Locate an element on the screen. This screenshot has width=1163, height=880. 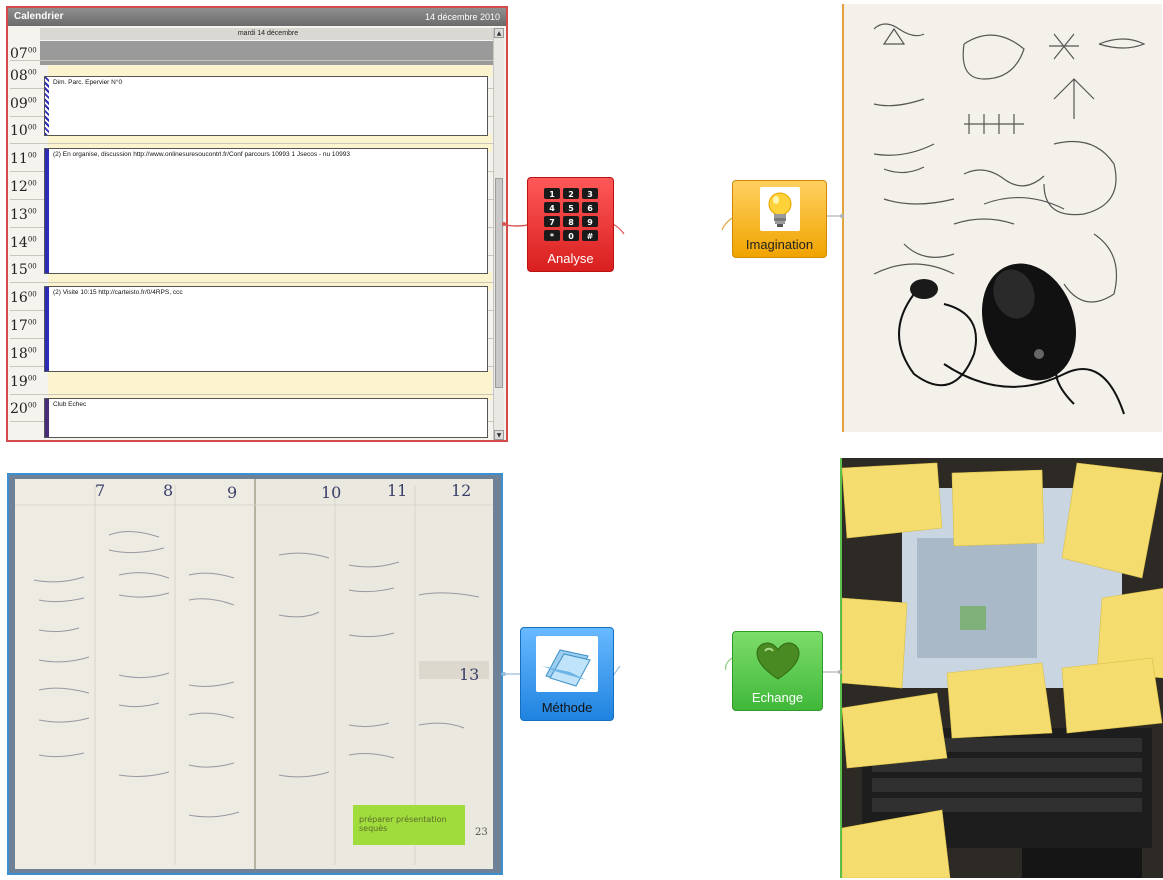
calendar-event: Club Echec is located at coordinates (266, 418).